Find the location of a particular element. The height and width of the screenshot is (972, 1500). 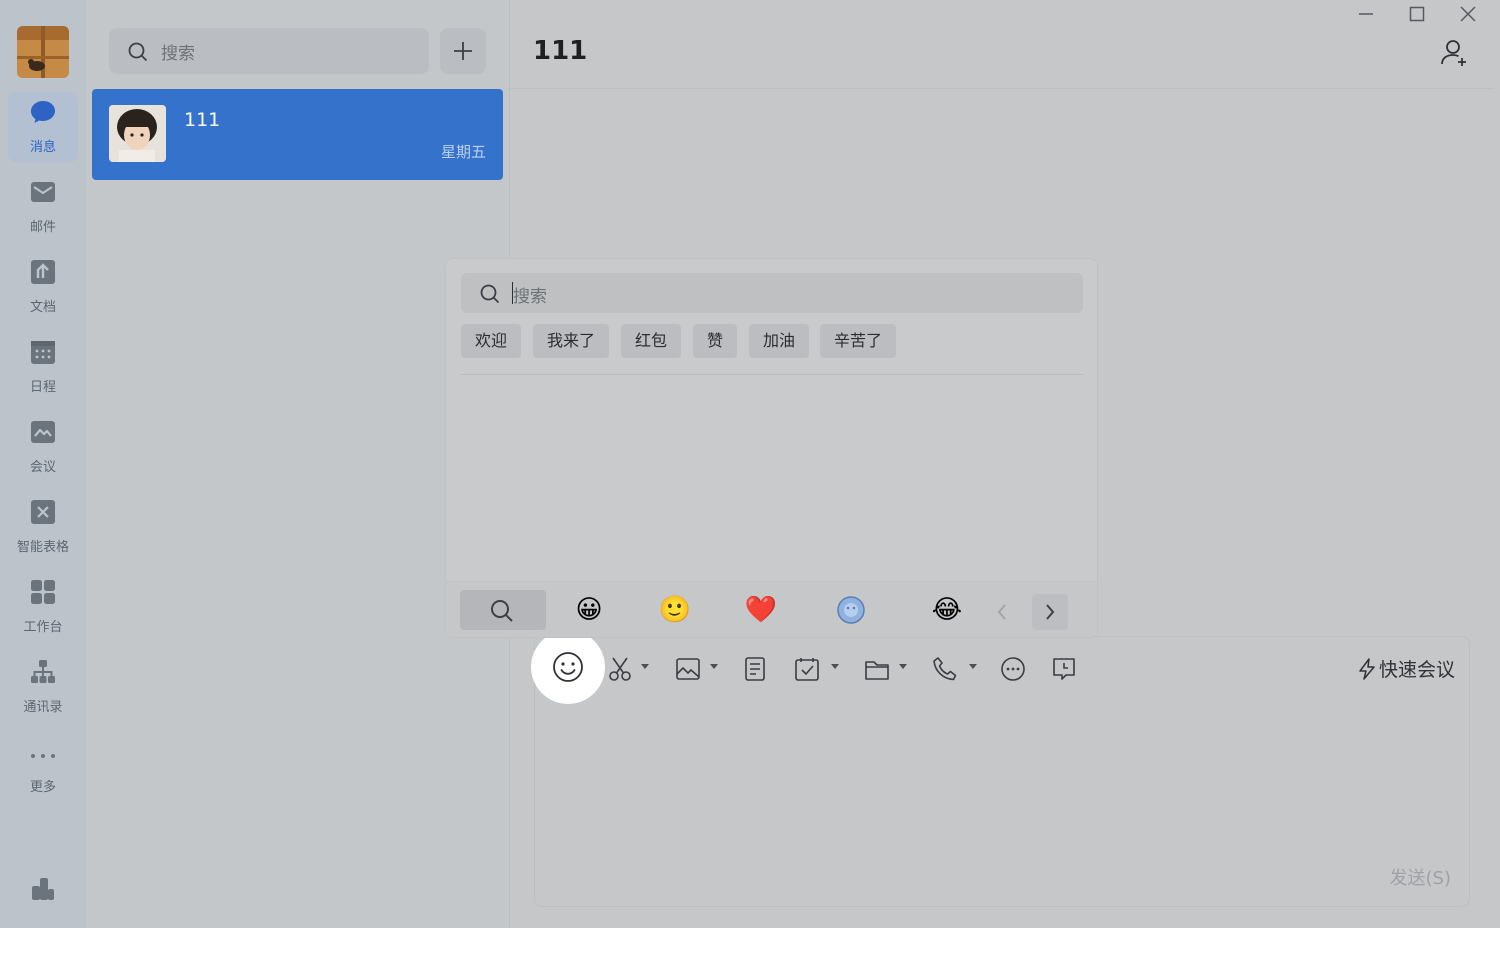

calendar-icon is located at coordinates (43, 352).